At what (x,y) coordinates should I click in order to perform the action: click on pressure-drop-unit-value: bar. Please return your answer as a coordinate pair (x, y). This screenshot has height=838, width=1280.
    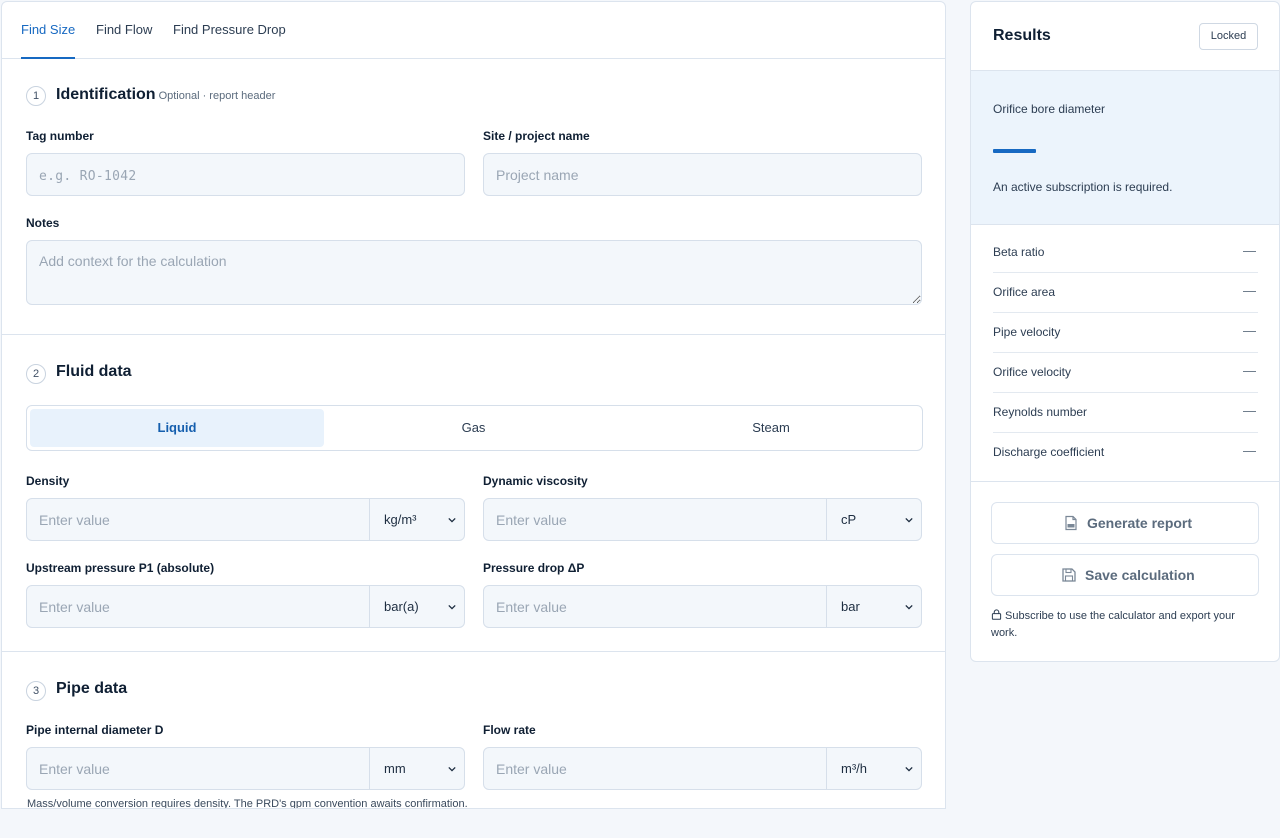
    Looking at the image, I should click on (850, 606).